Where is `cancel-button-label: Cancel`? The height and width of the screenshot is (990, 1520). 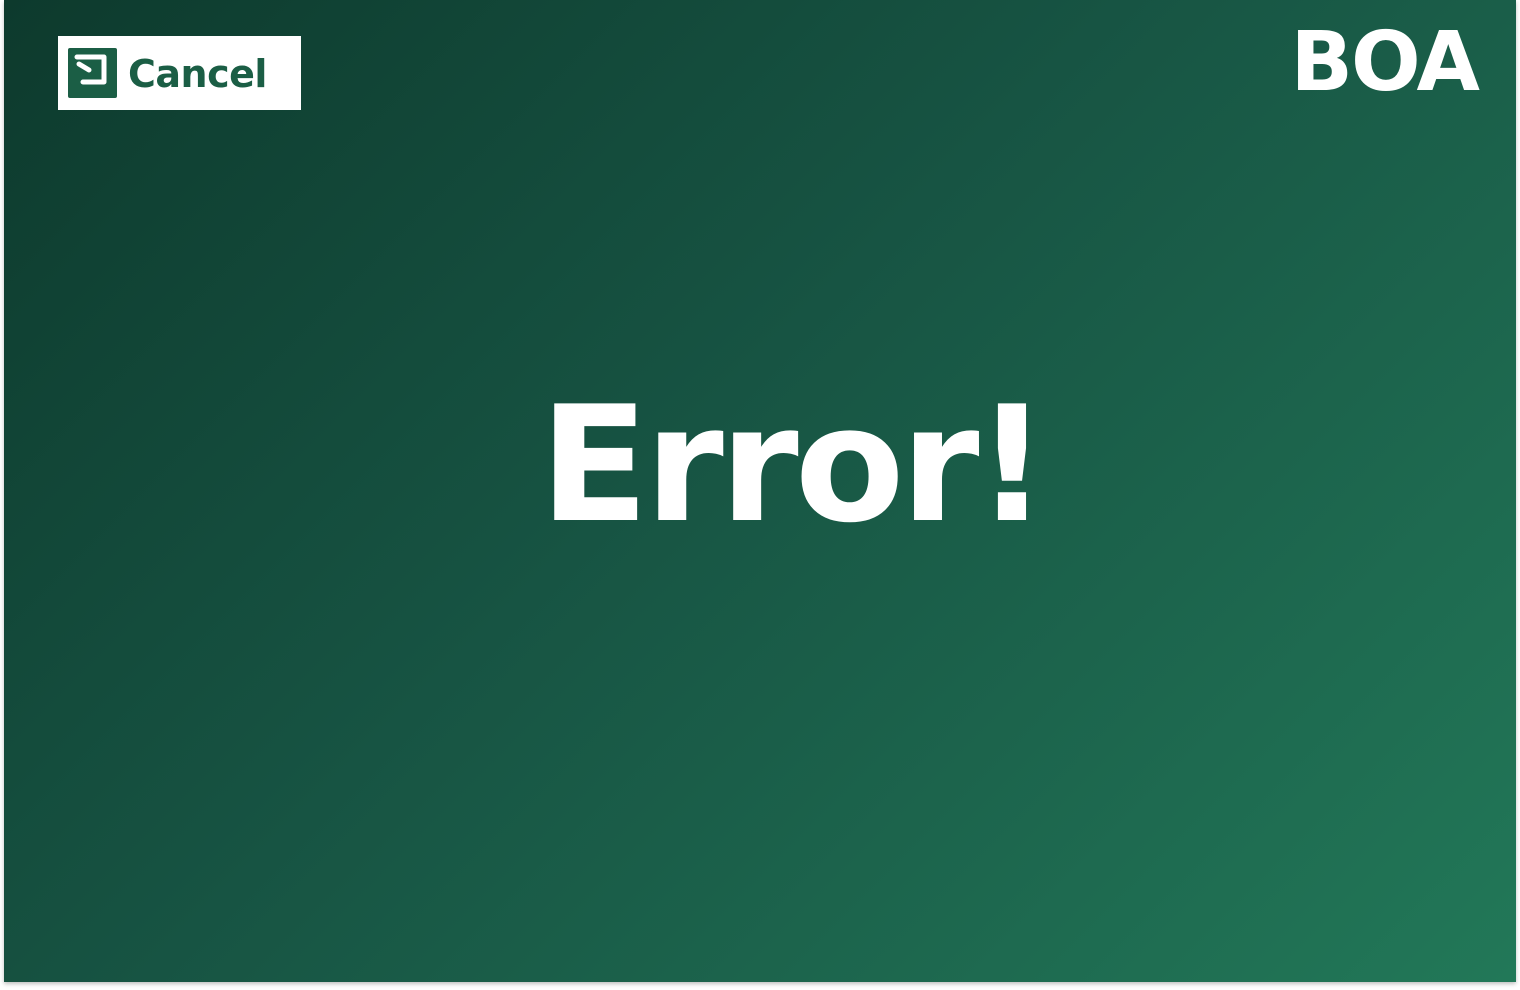 cancel-button-label: Cancel is located at coordinates (197, 74).